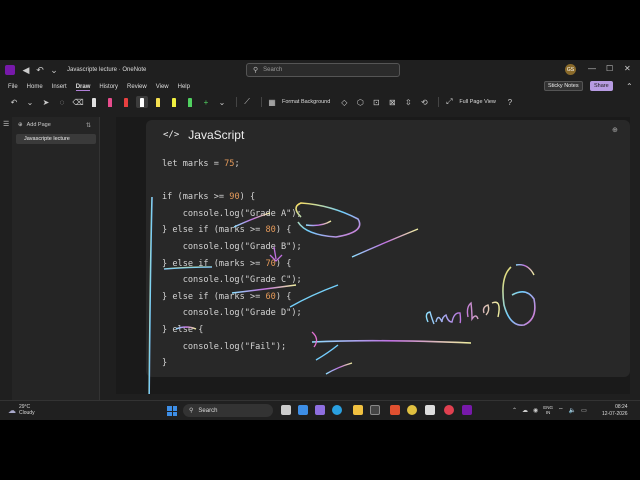 Image resolution: width=640 pixels, height=480 pixels. What do you see at coordinates (514, 410) in the screenshot?
I see `chevron-up-icon: ⌃` at bounding box center [514, 410].